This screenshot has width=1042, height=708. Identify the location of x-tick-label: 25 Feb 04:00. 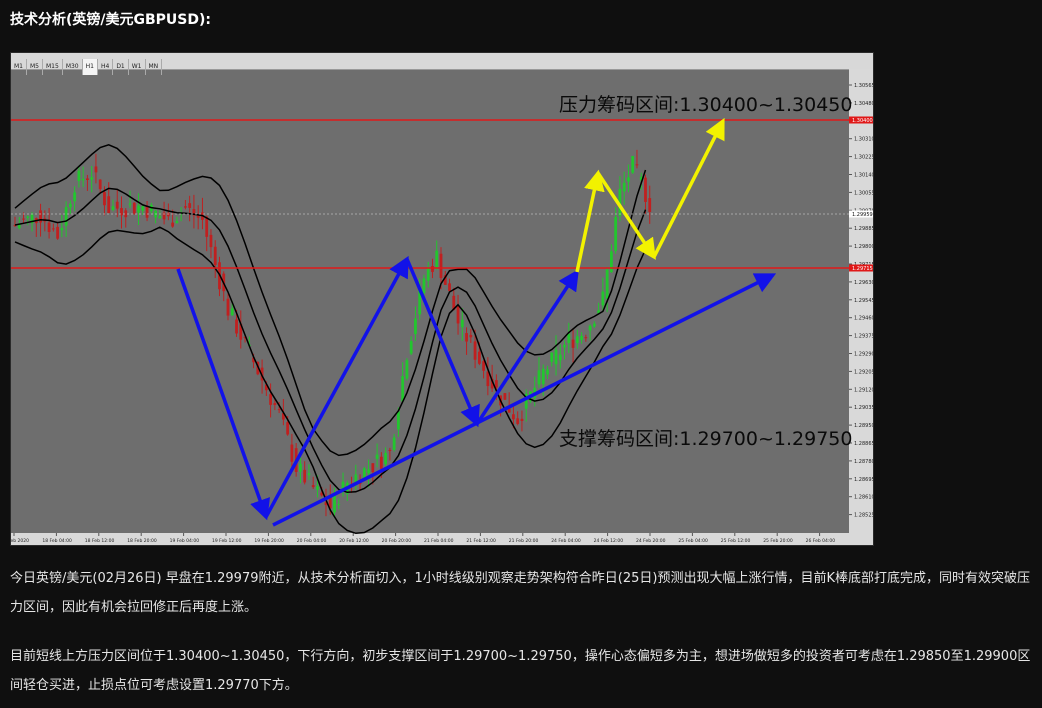
(693, 541).